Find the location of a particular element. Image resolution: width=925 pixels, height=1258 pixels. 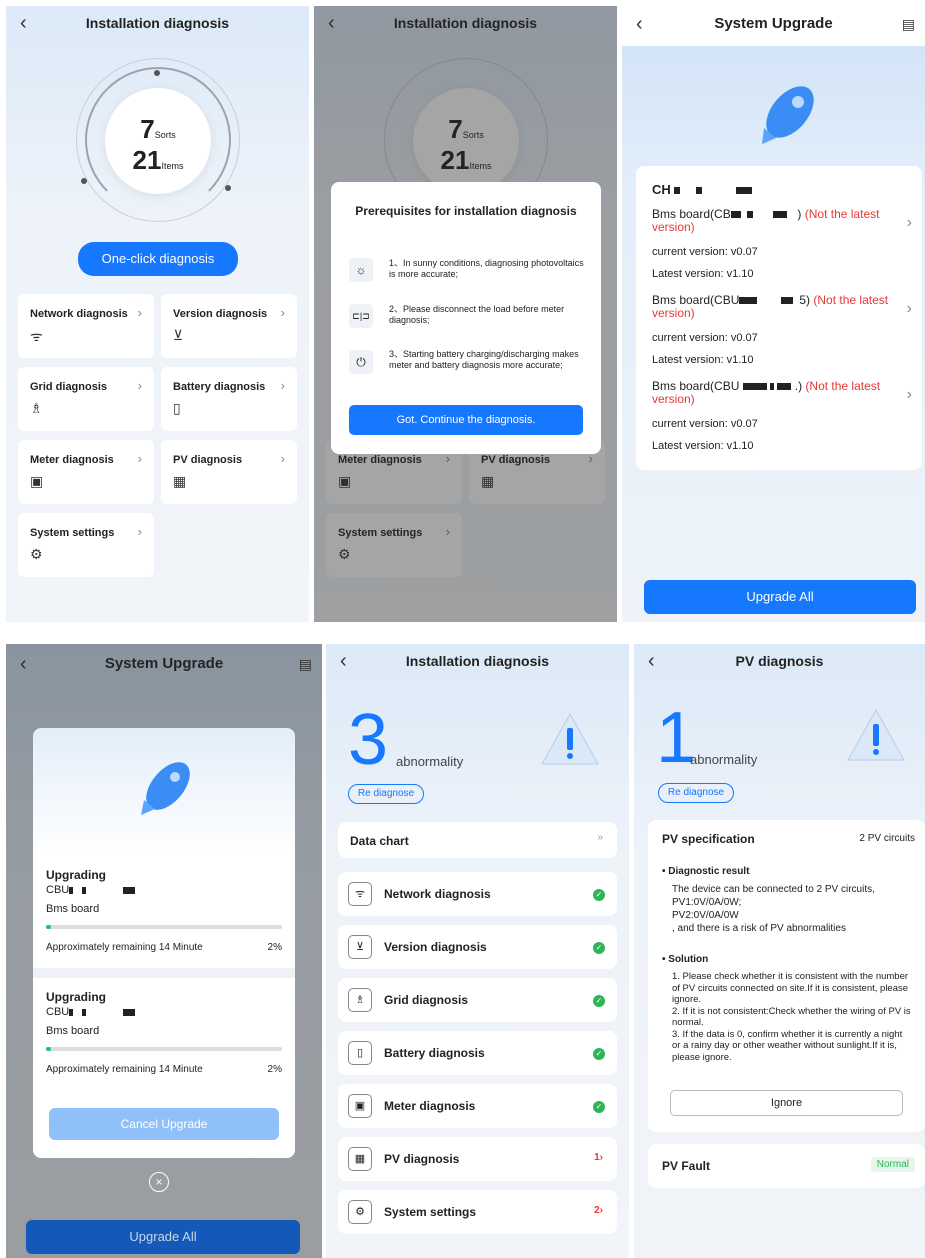

abnormality-count: 3 is located at coordinates (368, 740).